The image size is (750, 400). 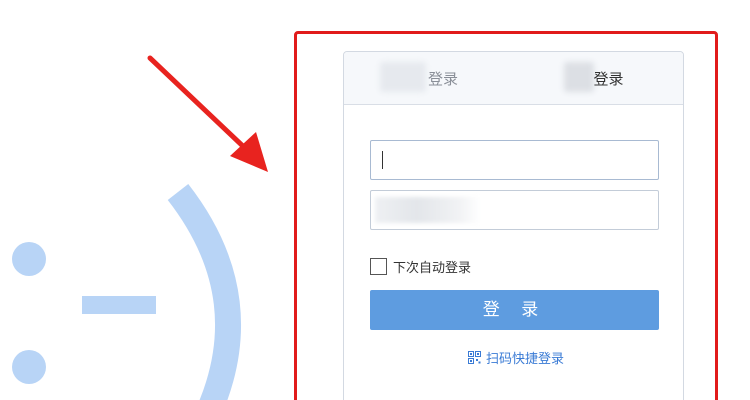 I want to click on remember-me-row: 下次自动登录, so click(x=420, y=266).